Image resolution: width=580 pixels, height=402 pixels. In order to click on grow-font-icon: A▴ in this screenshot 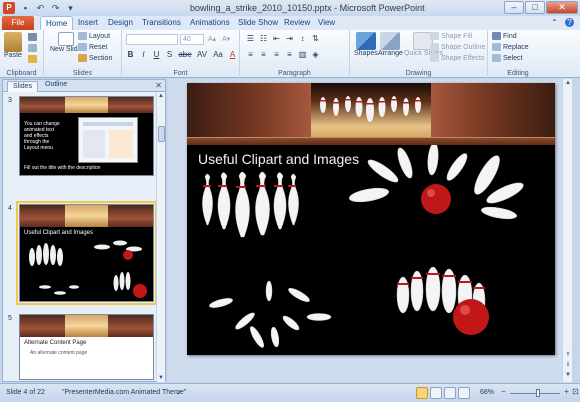, I will do `click(212, 39)`.